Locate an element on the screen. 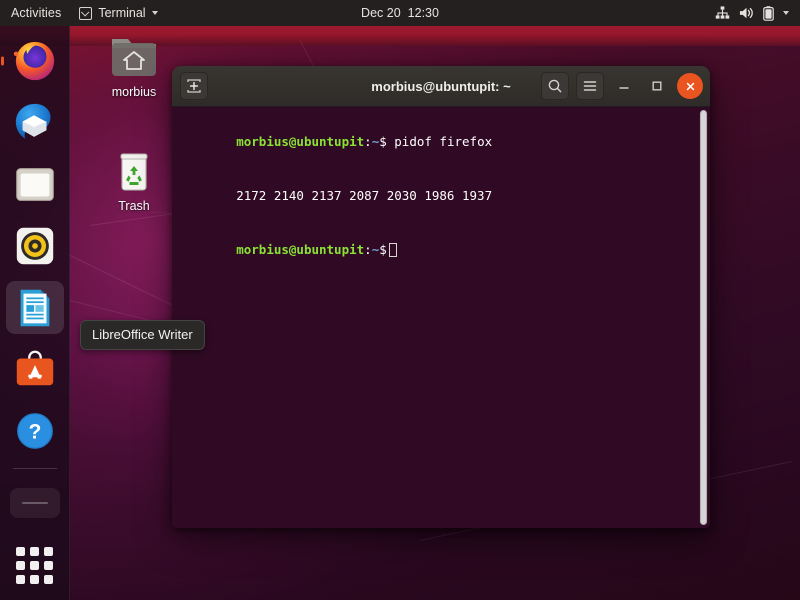  network-icon is located at coordinates (722, 12).